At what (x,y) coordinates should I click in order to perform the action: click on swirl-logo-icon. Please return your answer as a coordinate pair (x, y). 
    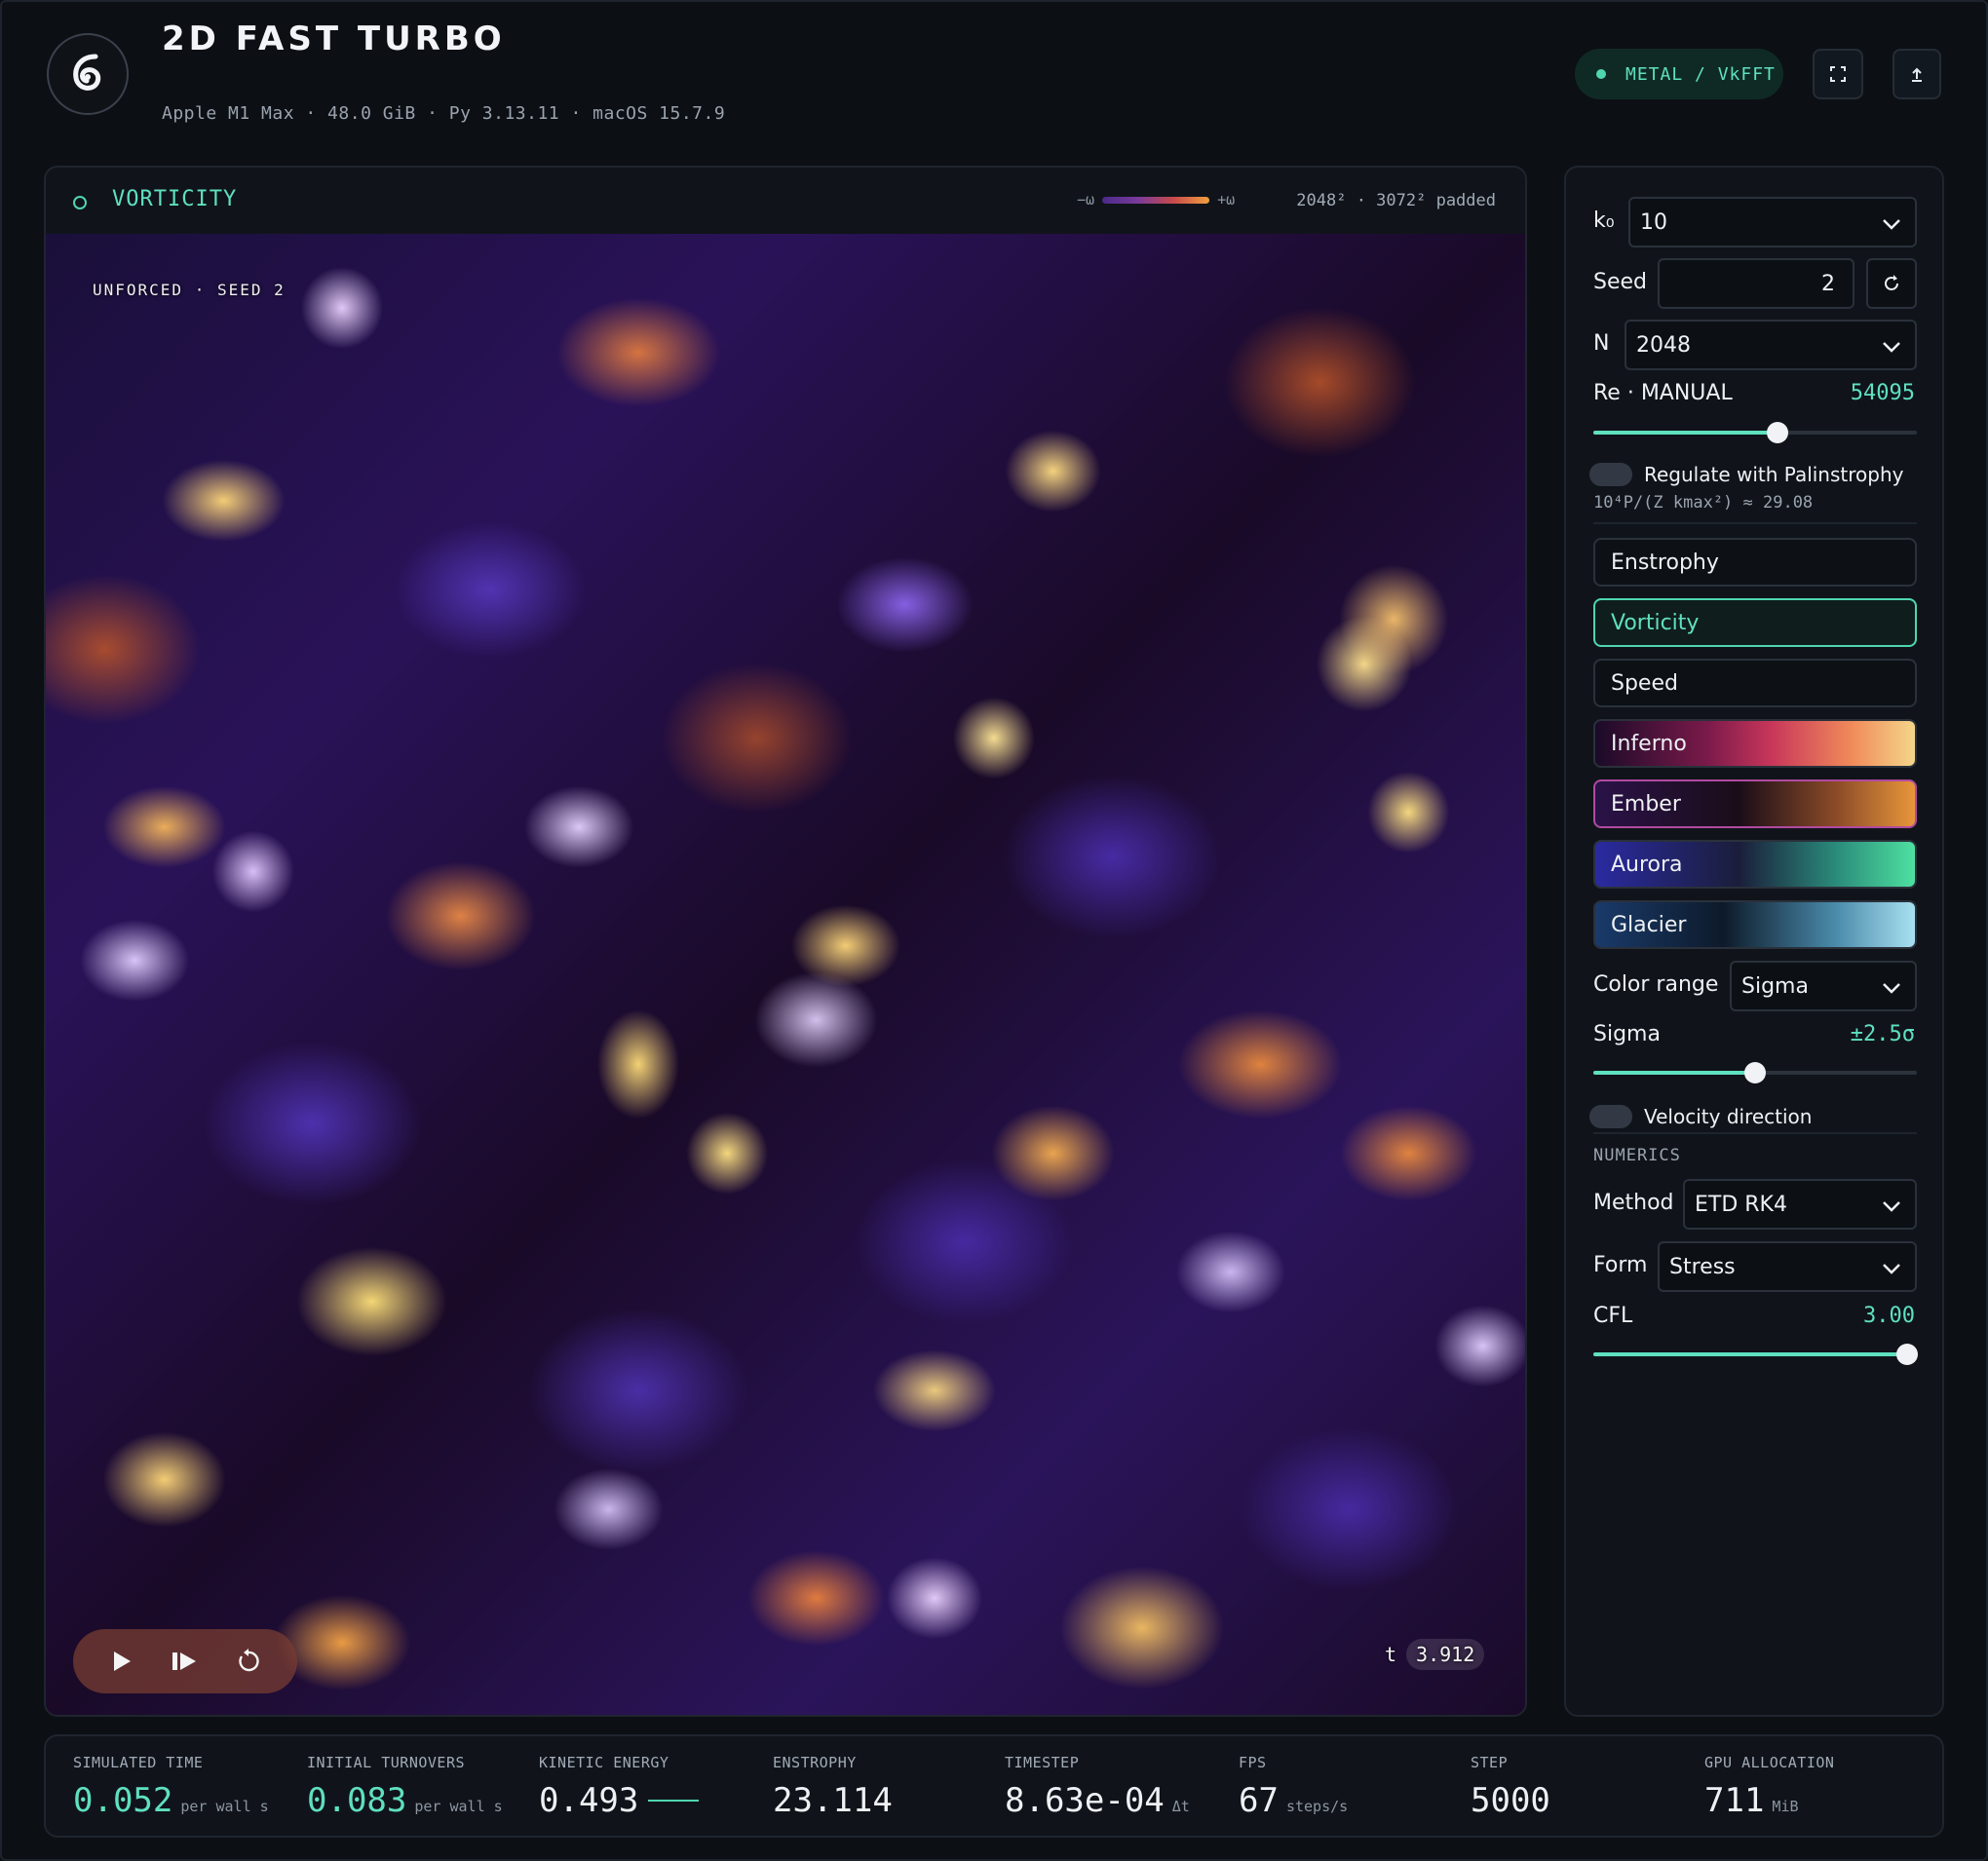
    Looking at the image, I should click on (87, 72).